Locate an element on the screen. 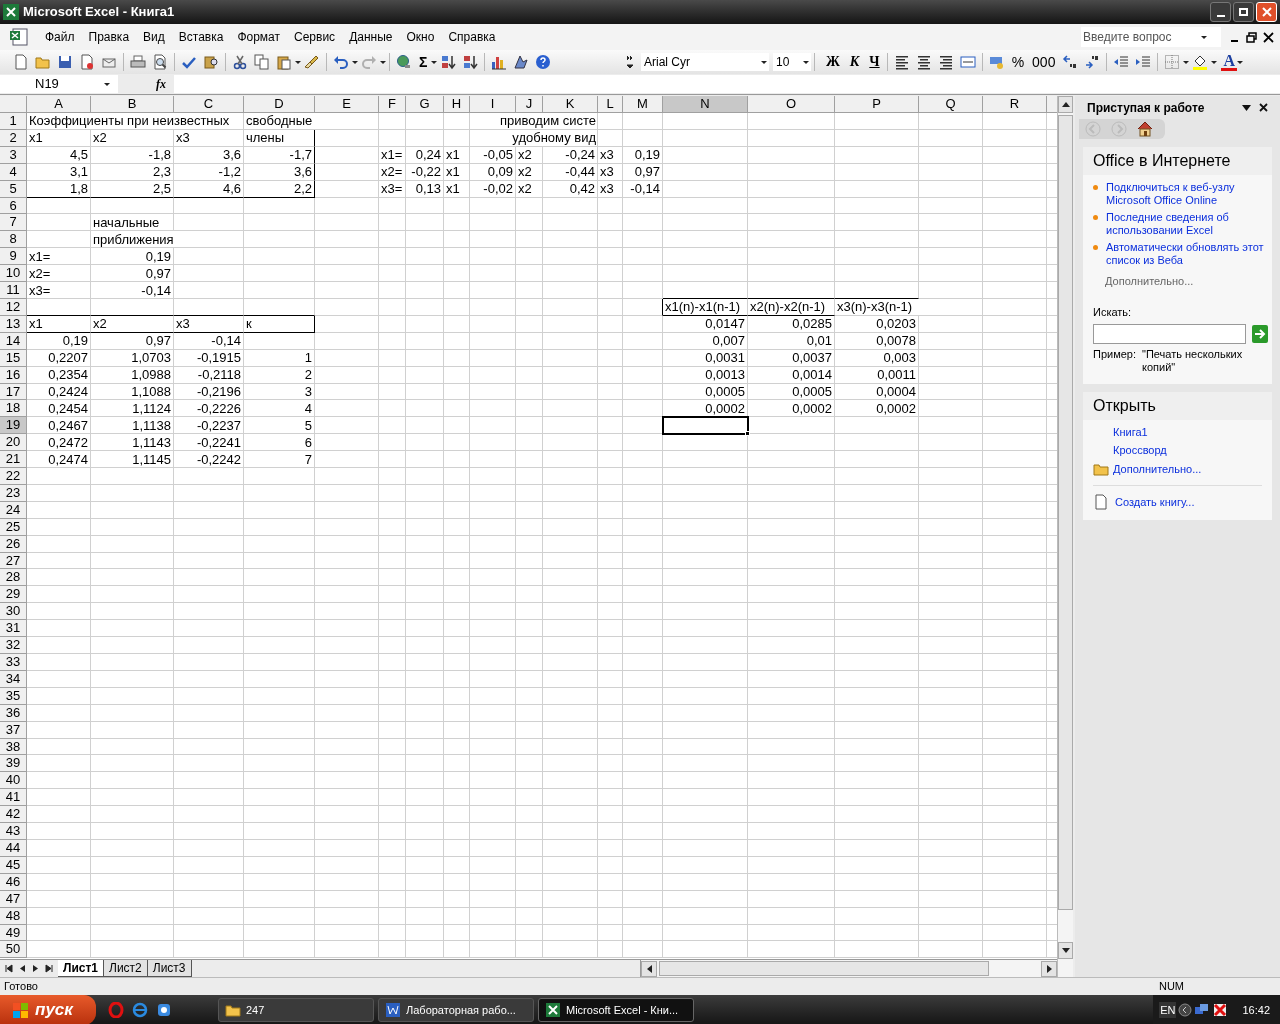 The height and width of the screenshot is (1024, 1280). last-sheet-icon is located at coordinates (49, 968).